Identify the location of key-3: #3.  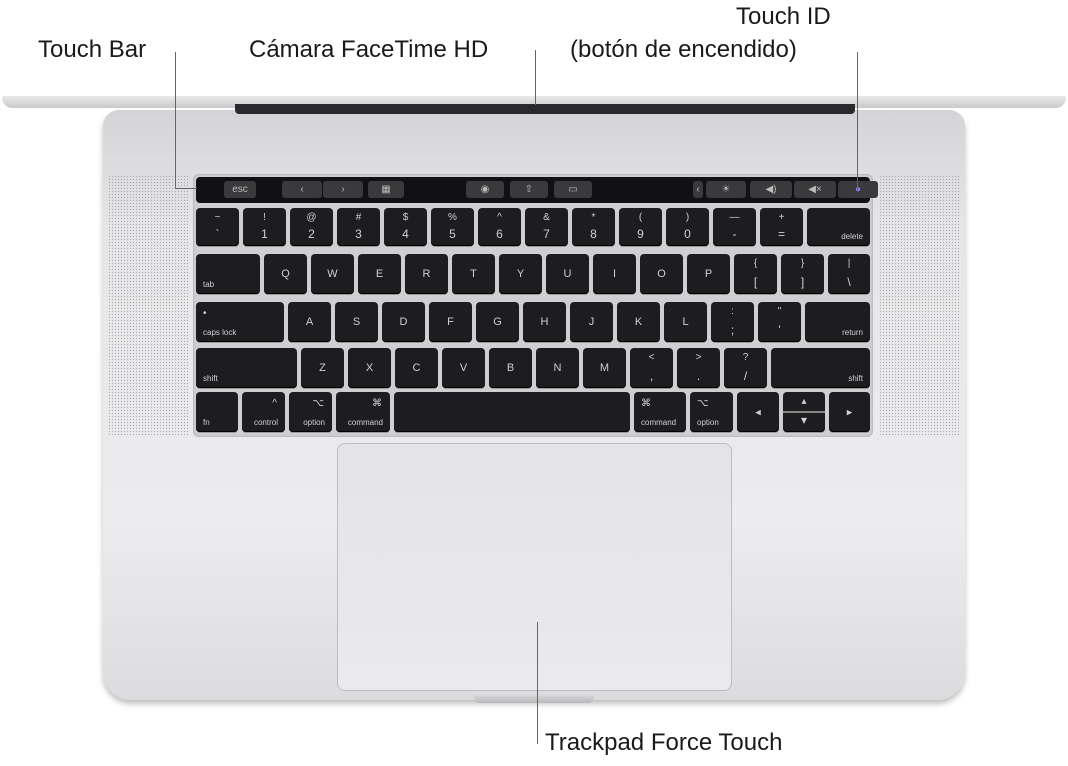
(358, 227).